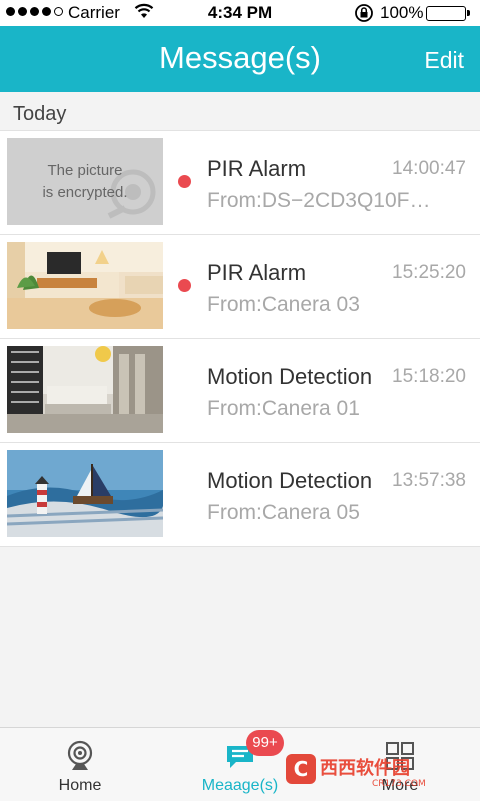 The height and width of the screenshot is (801, 480). What do you see at coordinates (240, 495) in the screenshot?
I see `message-row: Motion Detection From:Canera 05 13:57:38` at bounding box center [240, 495].